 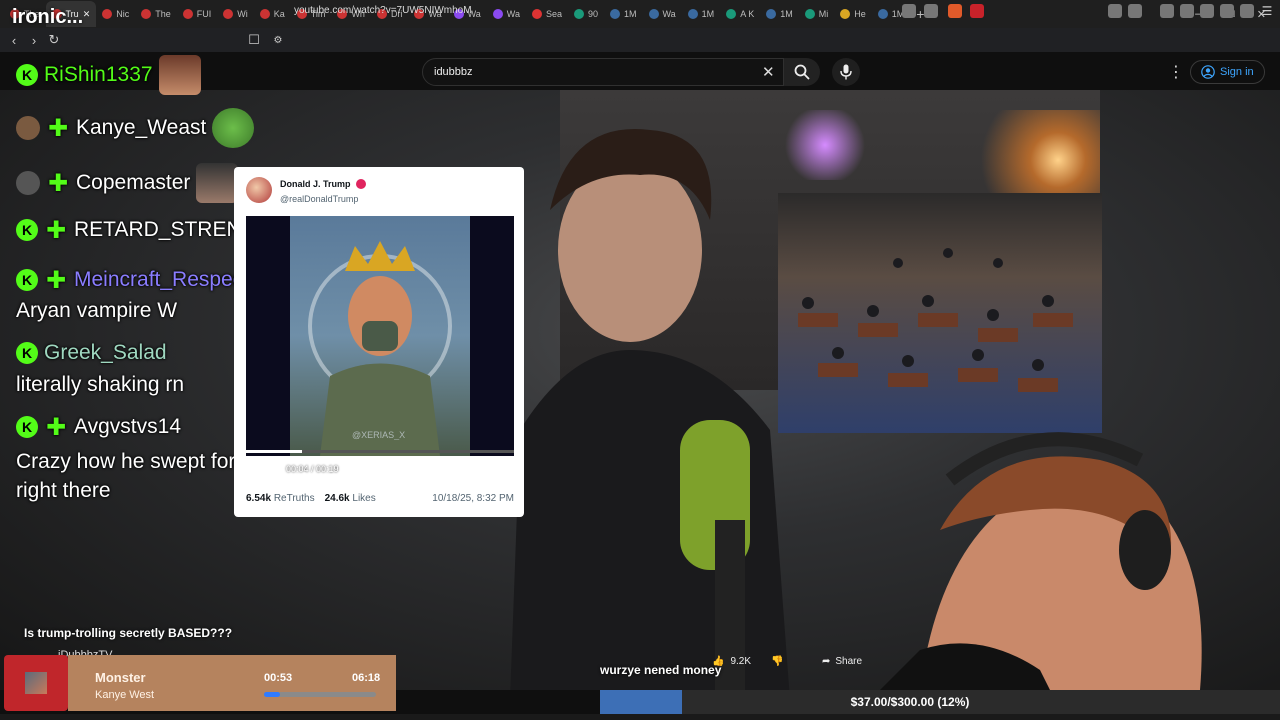 I want to click on browser-tab: Nic, so click(x=115, y=14).